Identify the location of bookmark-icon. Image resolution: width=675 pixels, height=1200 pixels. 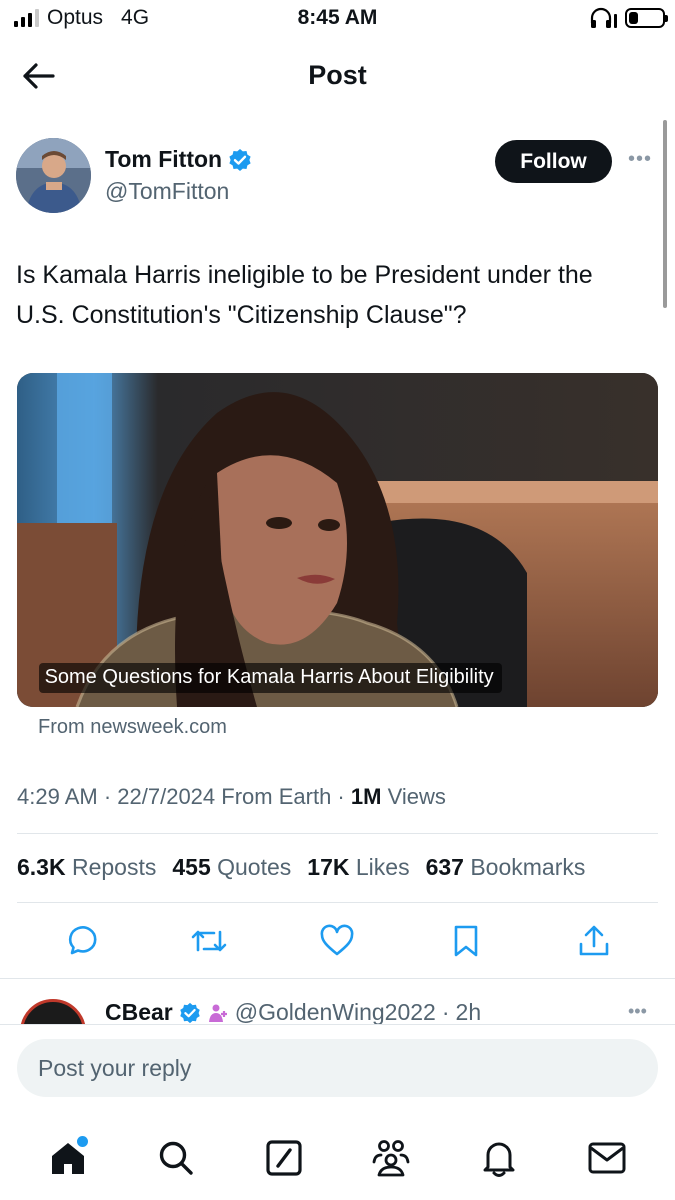
(465, 941).